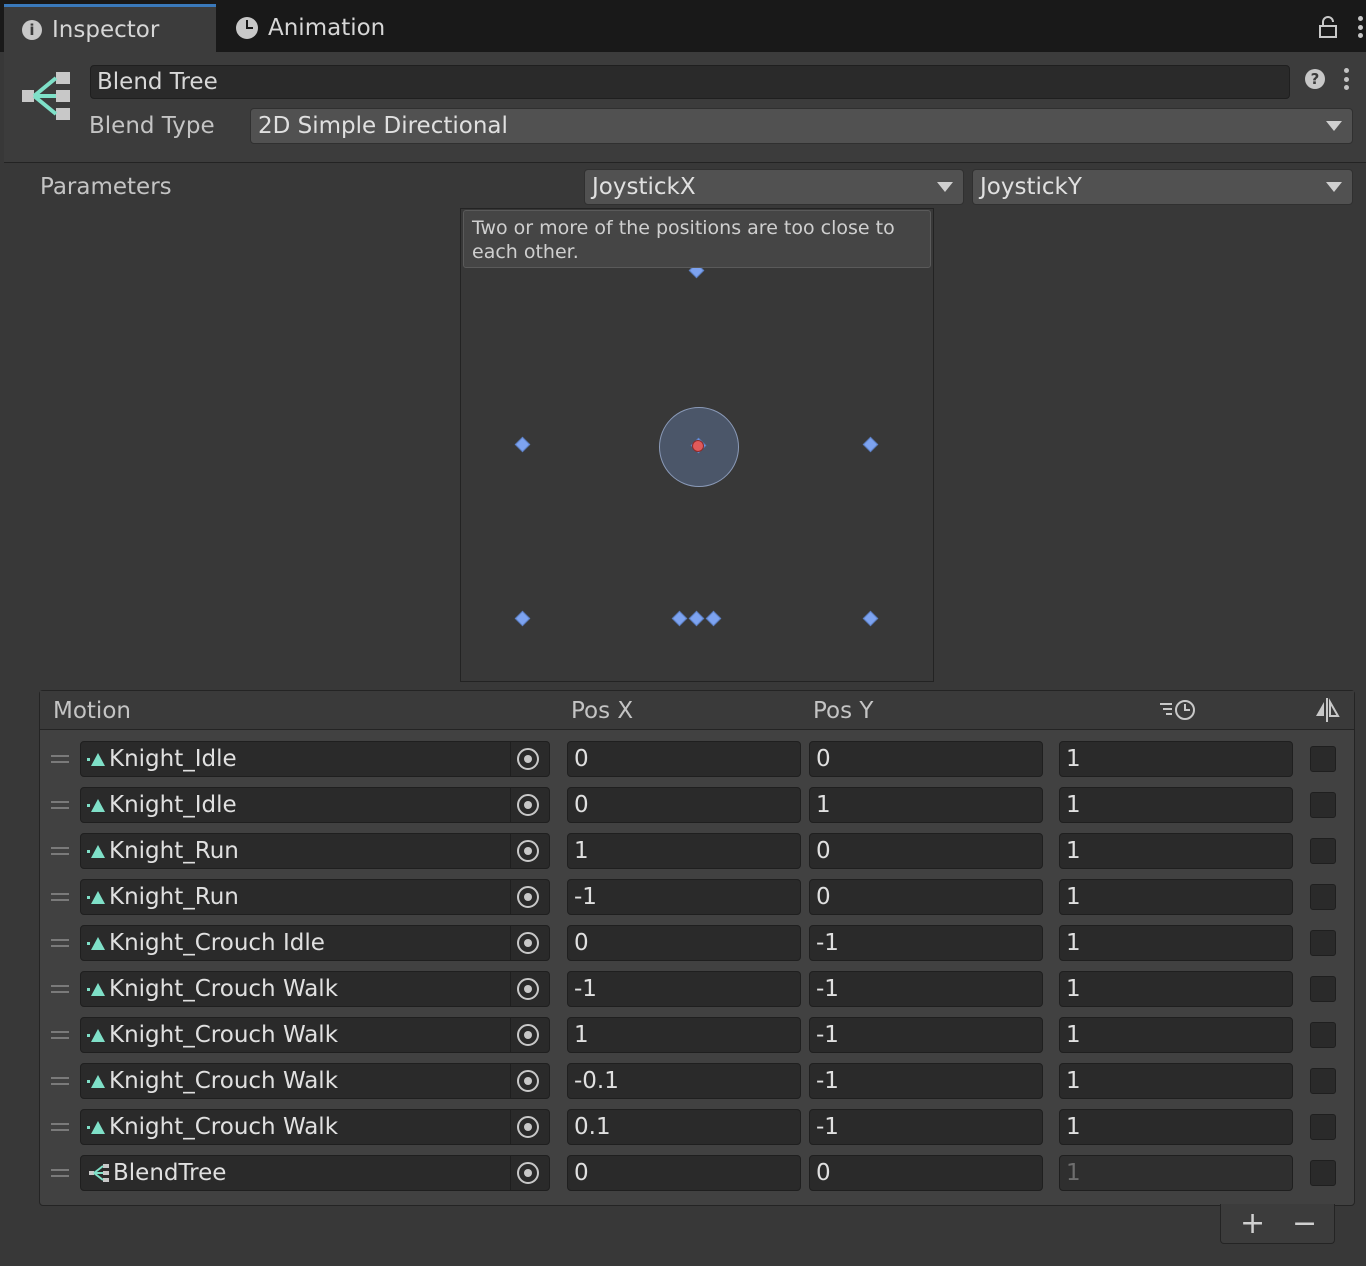 The image size is (1366, 1266). I want to click on pos-y-column-header: Pos Y, so click(843, 711).